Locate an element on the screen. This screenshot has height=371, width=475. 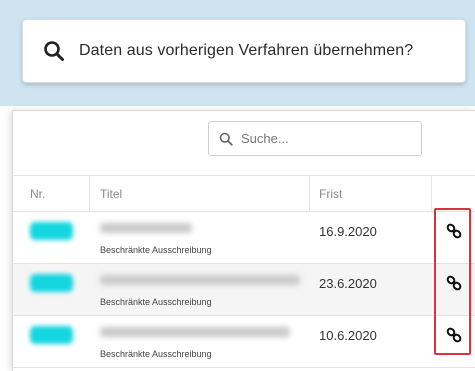
search-box is located at coordinates (315, 138).